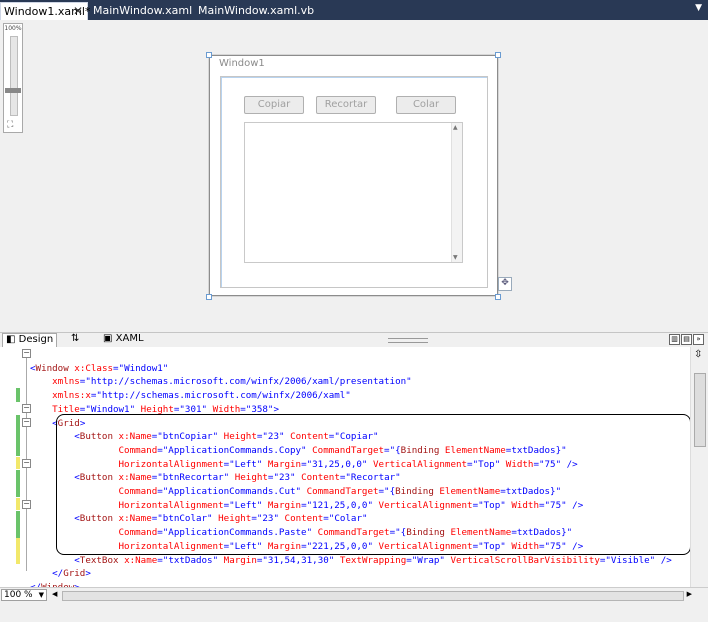  I want to click on editor-zoom-select: 100 % ▼, so click(24, 595).